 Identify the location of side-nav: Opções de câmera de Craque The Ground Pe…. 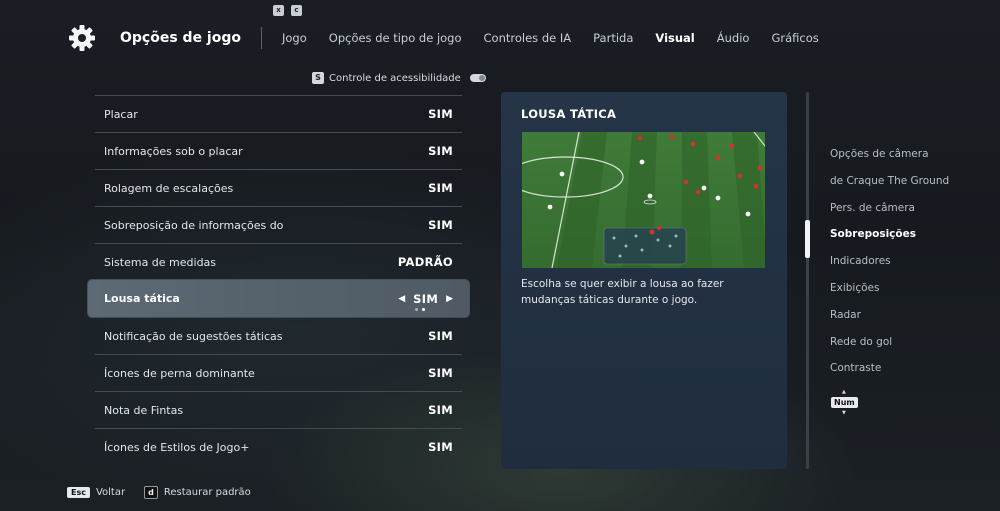
(915, 261).